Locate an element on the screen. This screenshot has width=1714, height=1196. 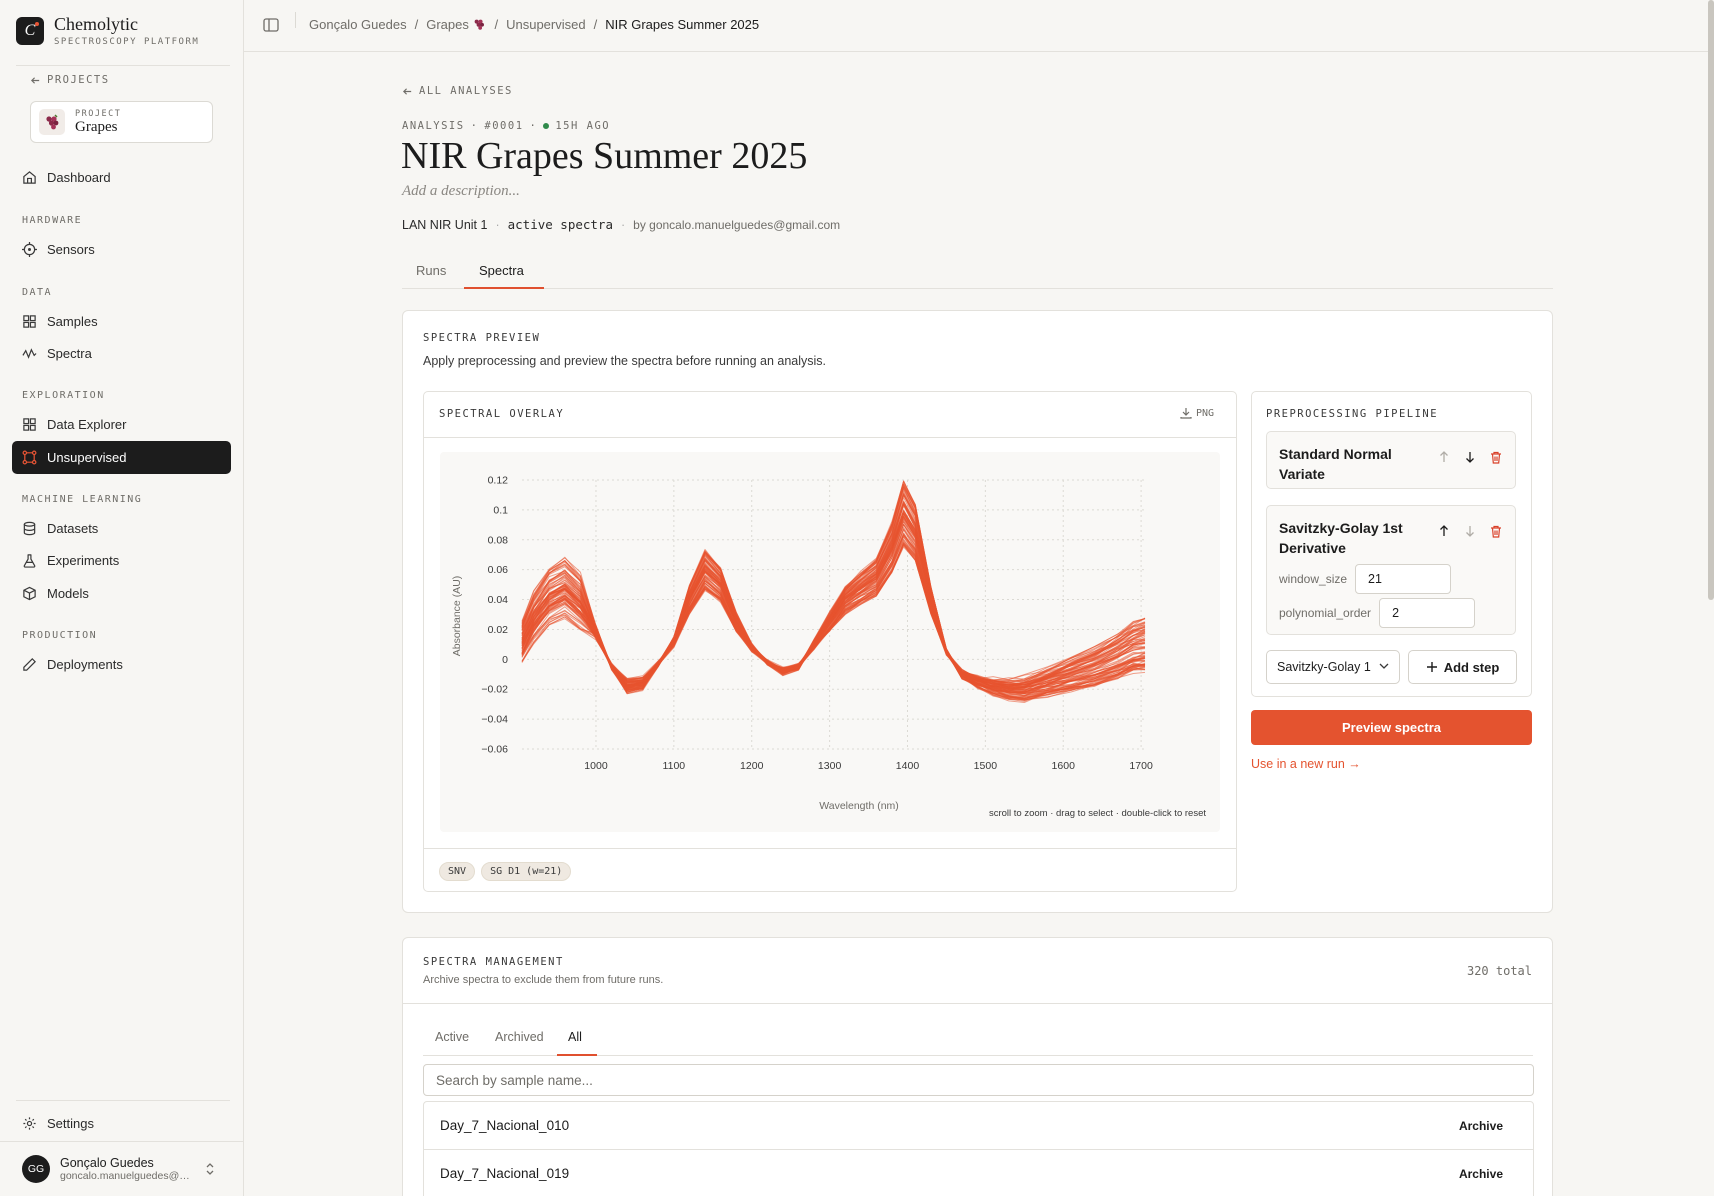
grid-icon is located at coordinates (29, 321).